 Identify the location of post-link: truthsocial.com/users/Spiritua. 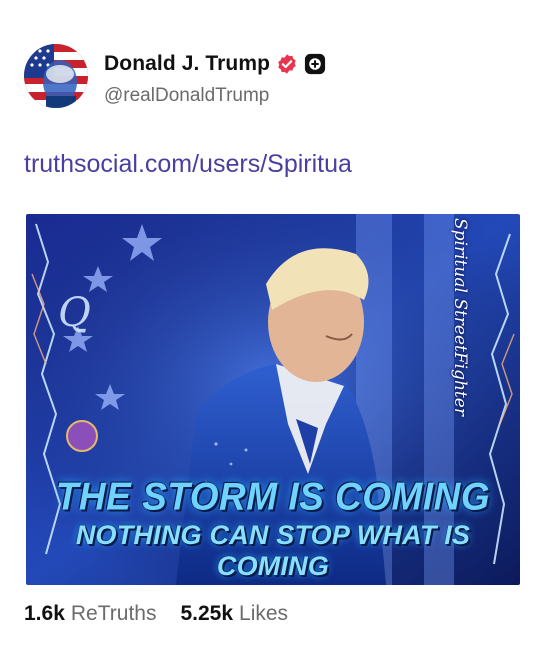
(188, 164).